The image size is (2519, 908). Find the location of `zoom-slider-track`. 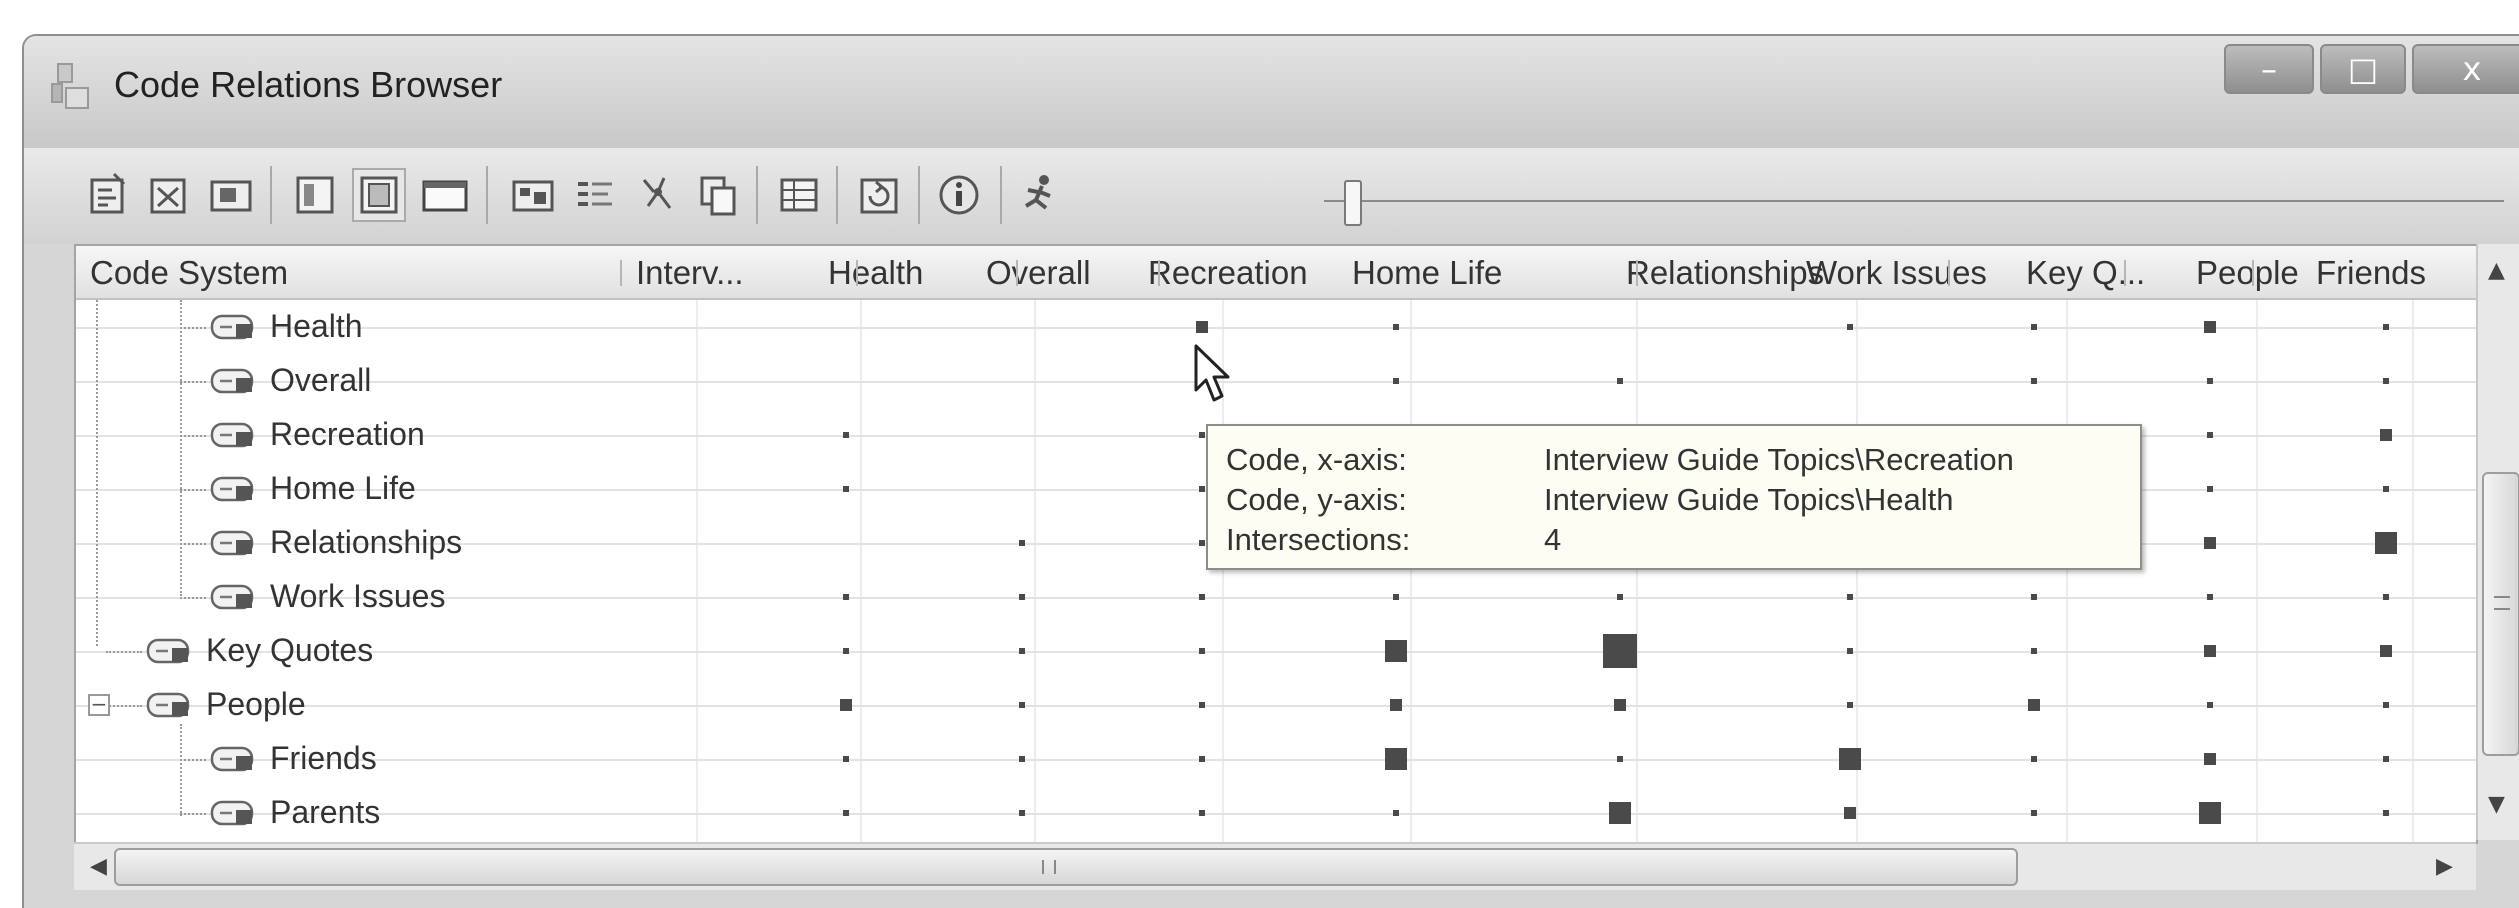

zoom-slider-track is located at coordinates (1914, 201).